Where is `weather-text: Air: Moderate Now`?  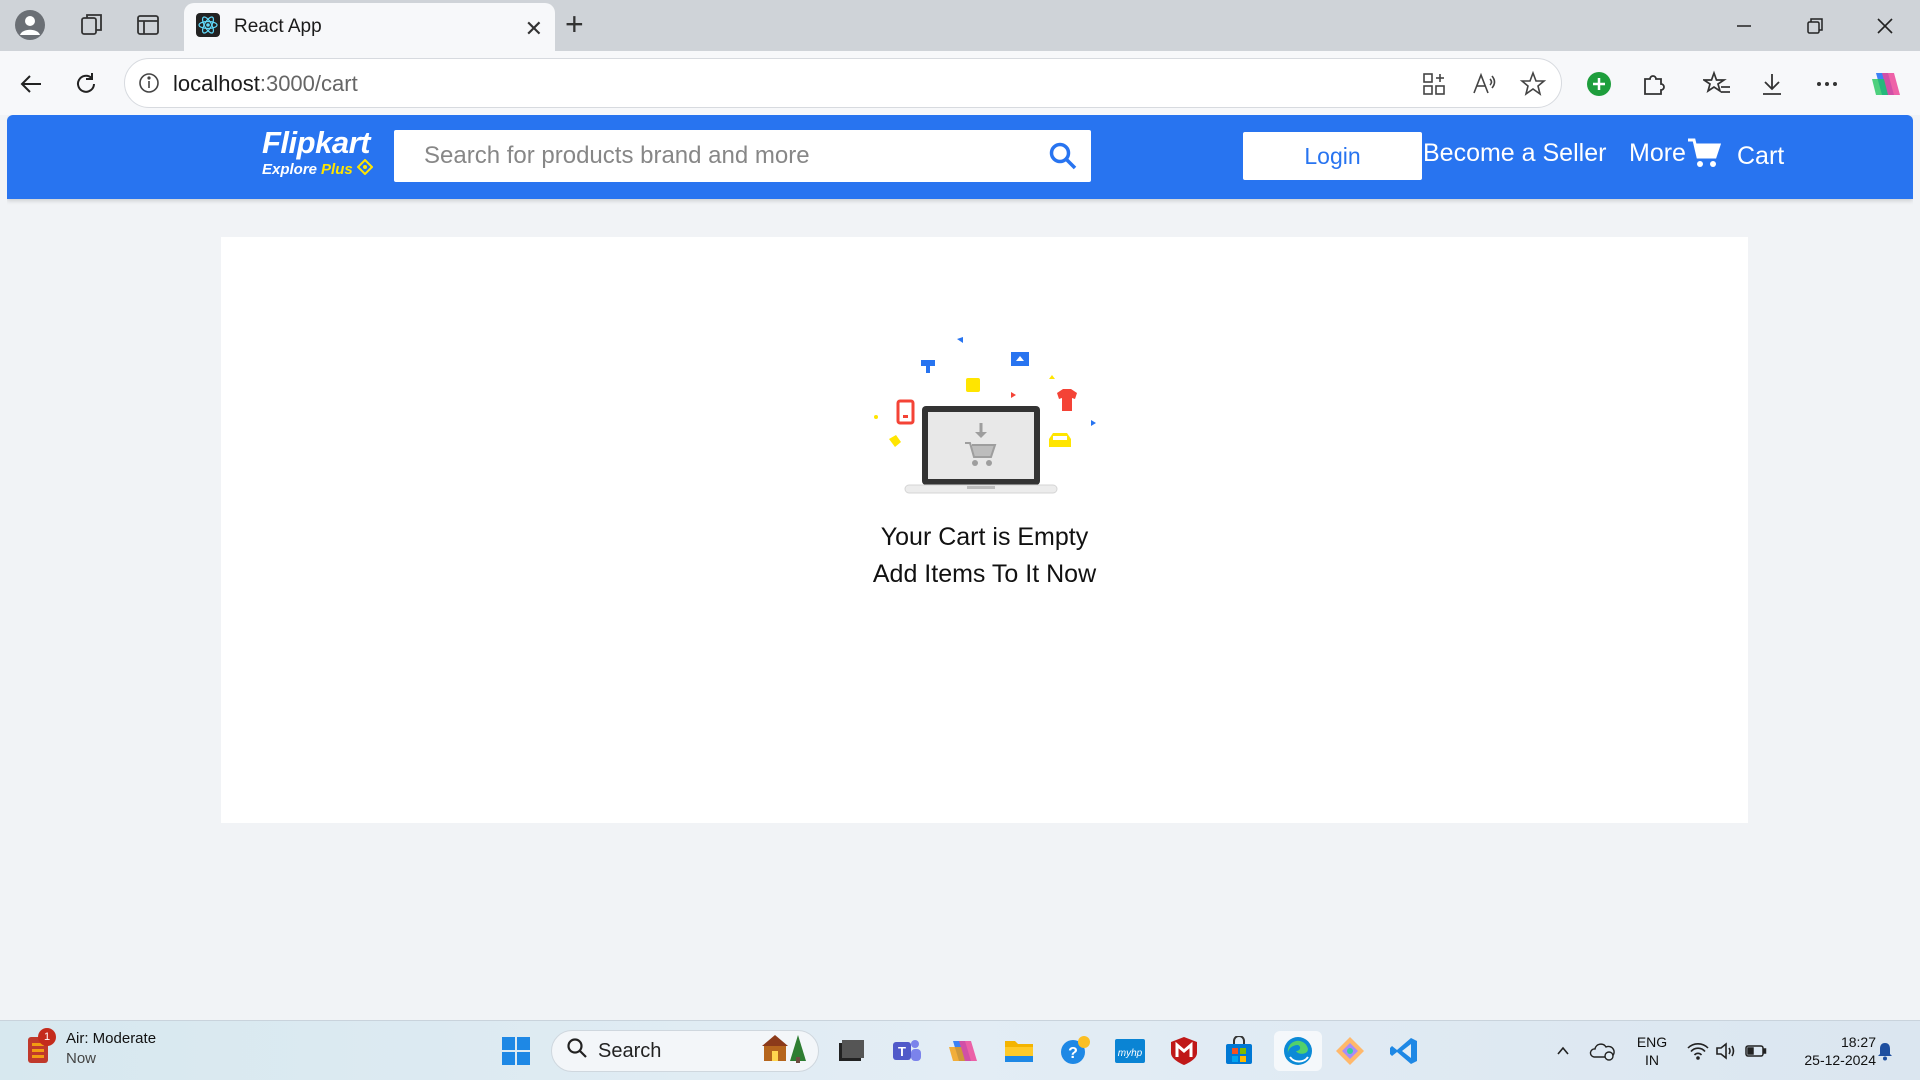 weather-text: Air: Moderate Now is located at coordinates (111, 1049).